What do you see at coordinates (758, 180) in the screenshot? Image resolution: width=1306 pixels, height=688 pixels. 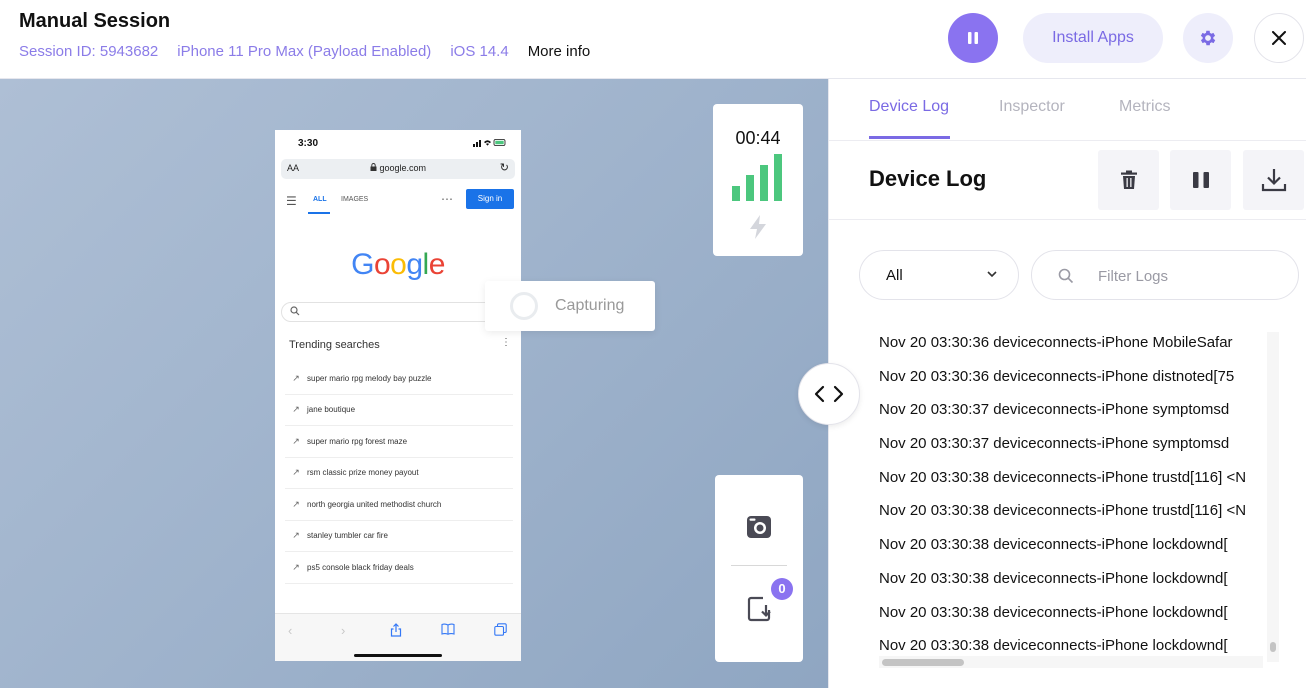 I see `session-timer-panel: 00:44` at bounding box center [758, 180].